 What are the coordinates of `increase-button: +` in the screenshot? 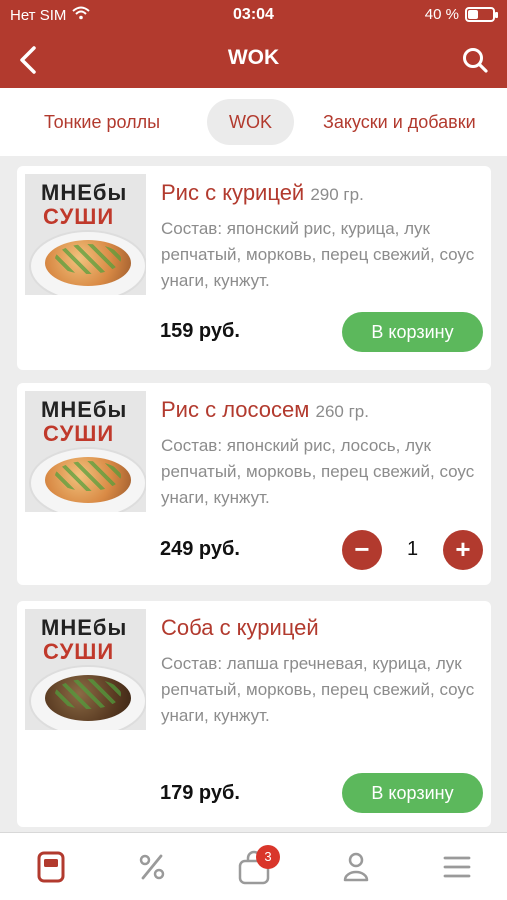 It's located at (463, 550).